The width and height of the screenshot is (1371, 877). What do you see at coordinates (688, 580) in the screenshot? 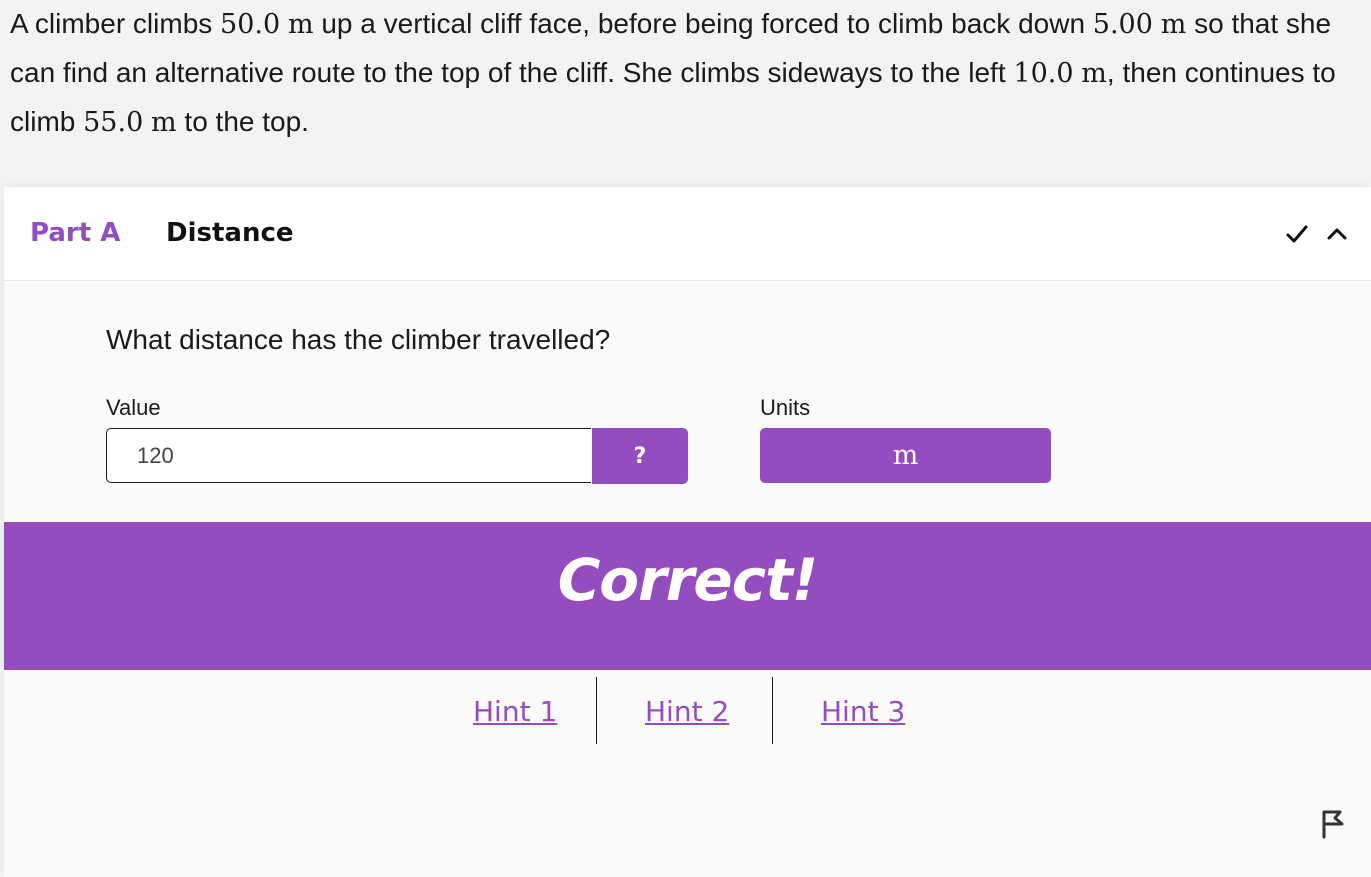
I see `feedback-text: Correct!` at bounding box center [688, 580].